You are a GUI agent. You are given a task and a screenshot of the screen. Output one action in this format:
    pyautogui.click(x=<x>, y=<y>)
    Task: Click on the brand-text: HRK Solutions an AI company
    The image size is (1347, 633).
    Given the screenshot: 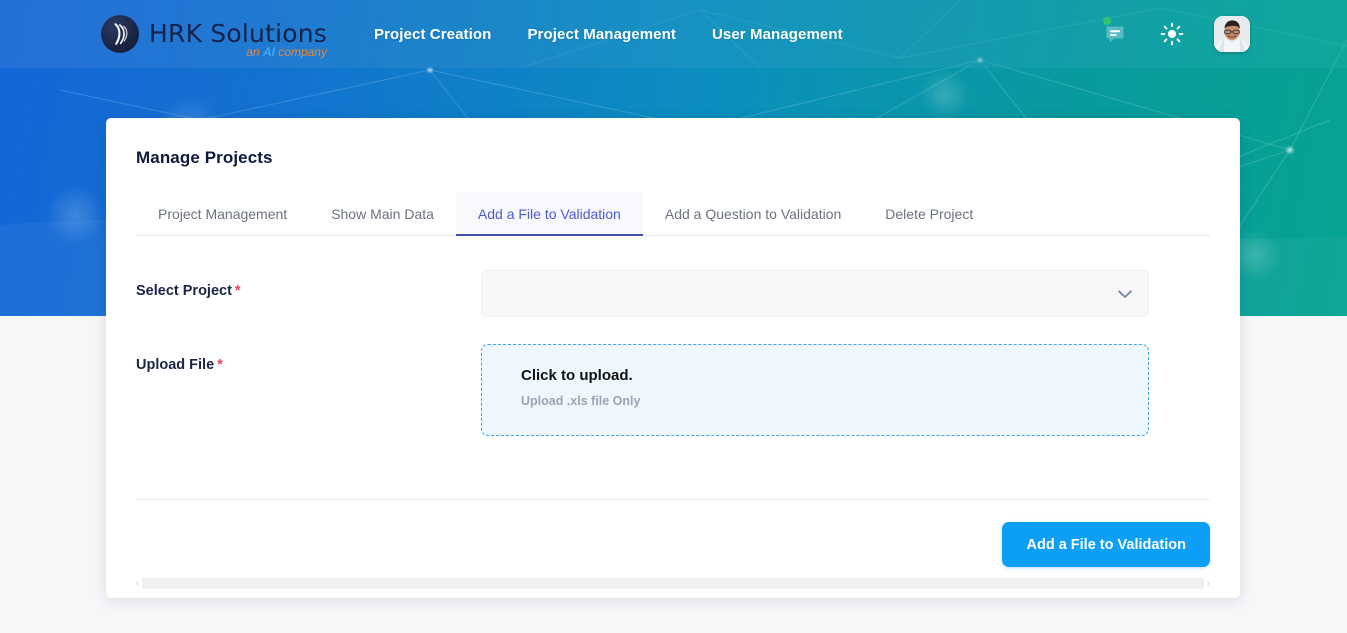 What is the action you would take?
    pyautogui.click(x=238, y=39)
    